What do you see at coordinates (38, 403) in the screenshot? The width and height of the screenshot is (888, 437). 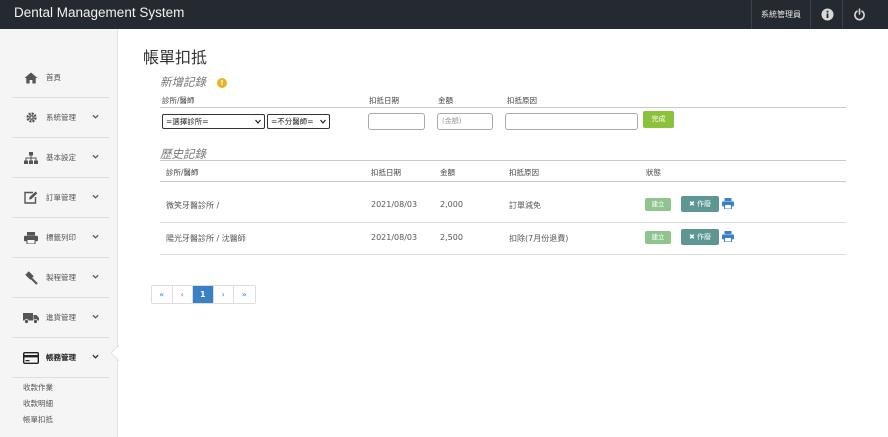 I see `sidebar-subitem-receipt-details: 收款明細` at bounding box center [38, 403].